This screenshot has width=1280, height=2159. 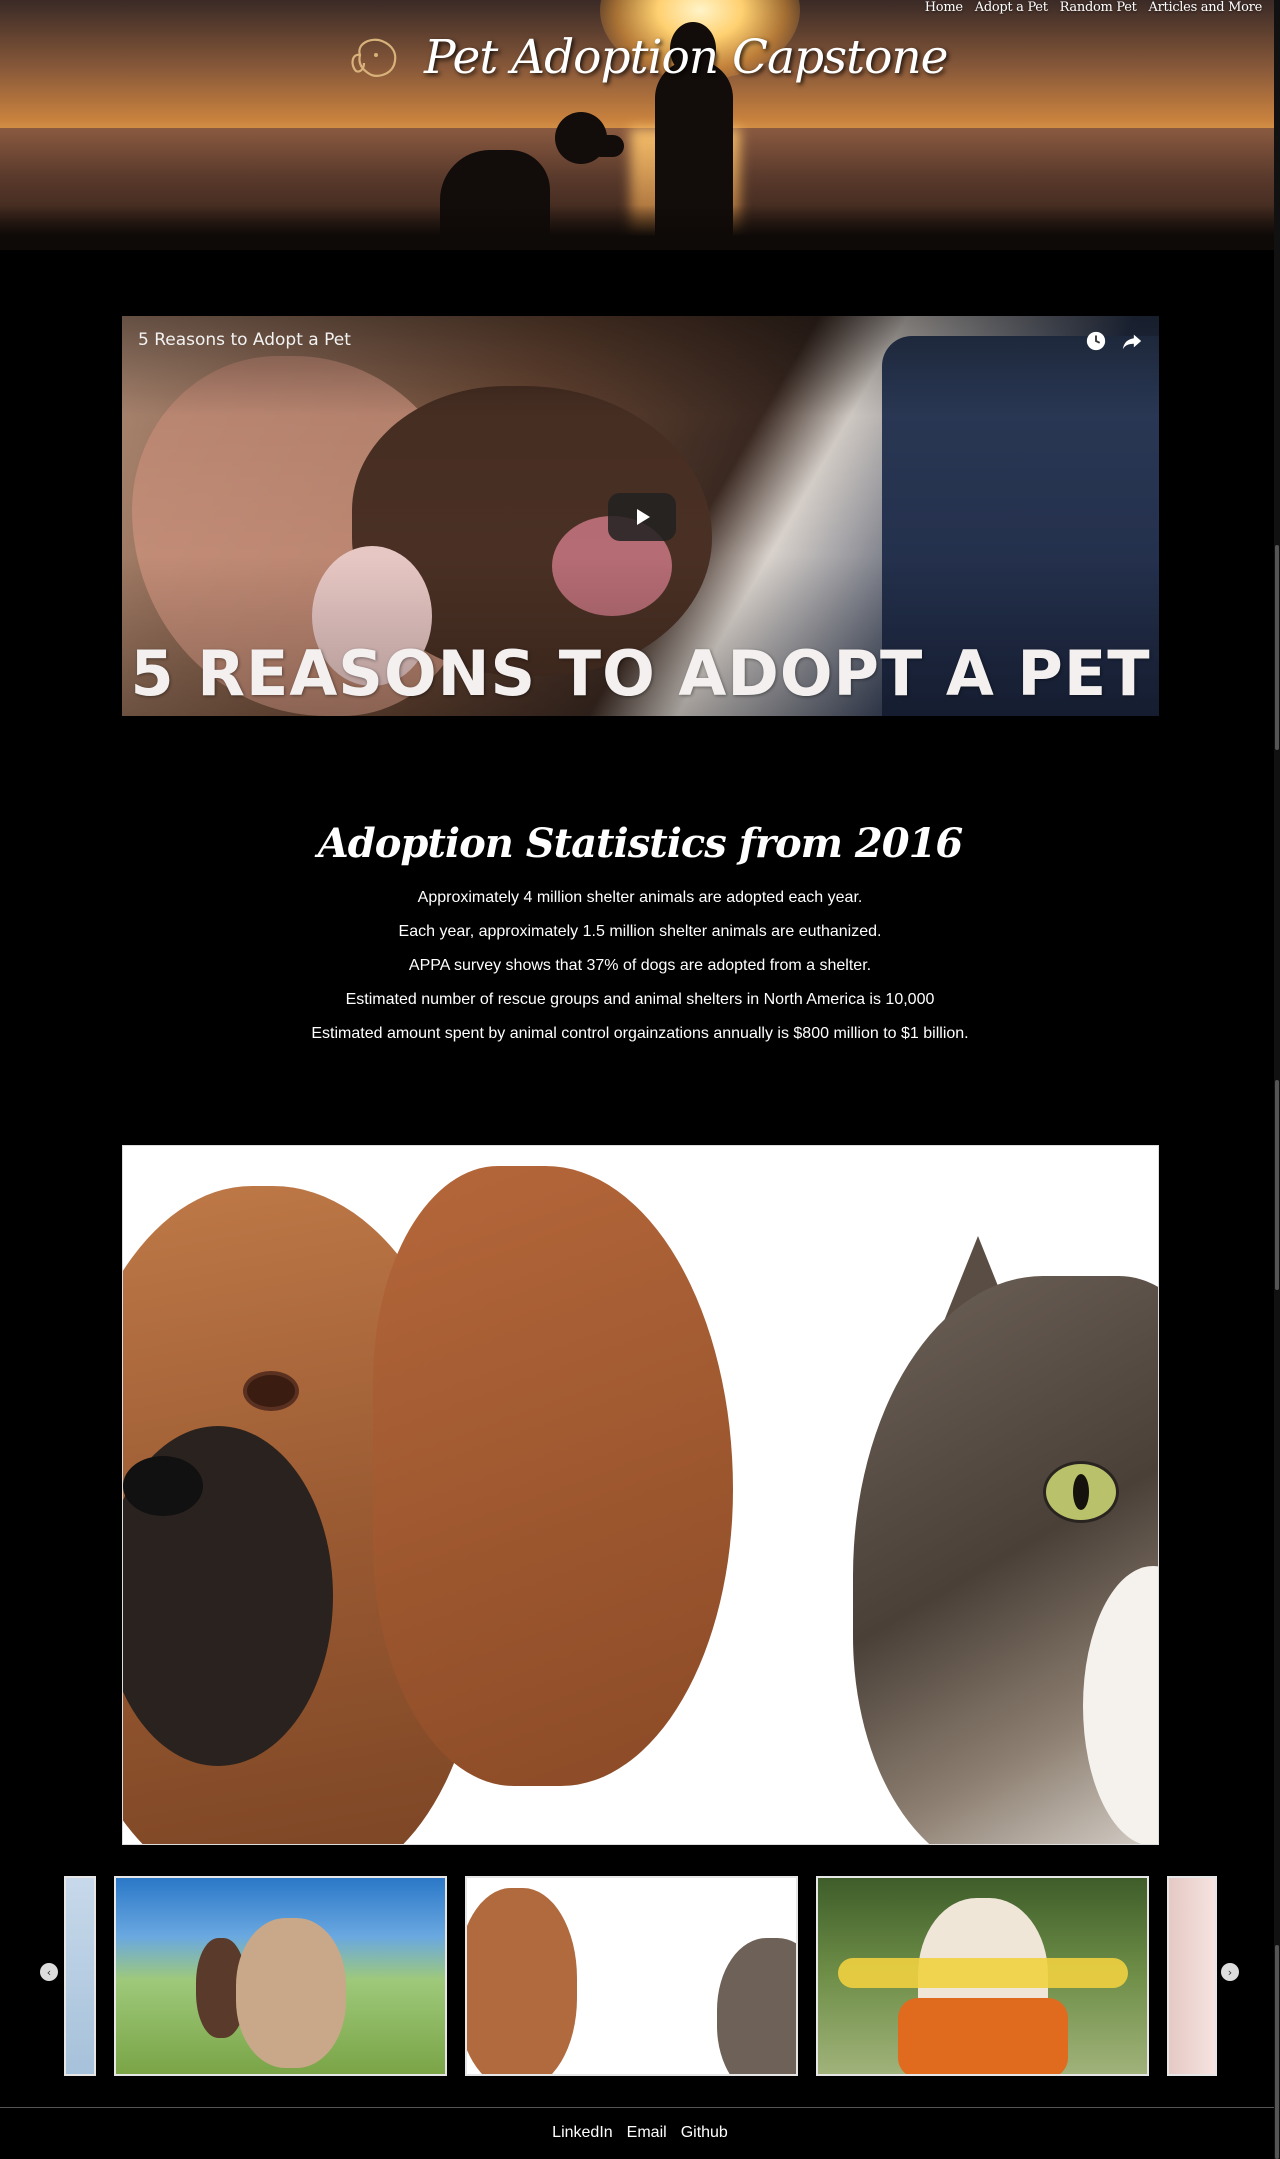 I want to click on image-carousel: ‹ ›, so click(x=640, y=1974).